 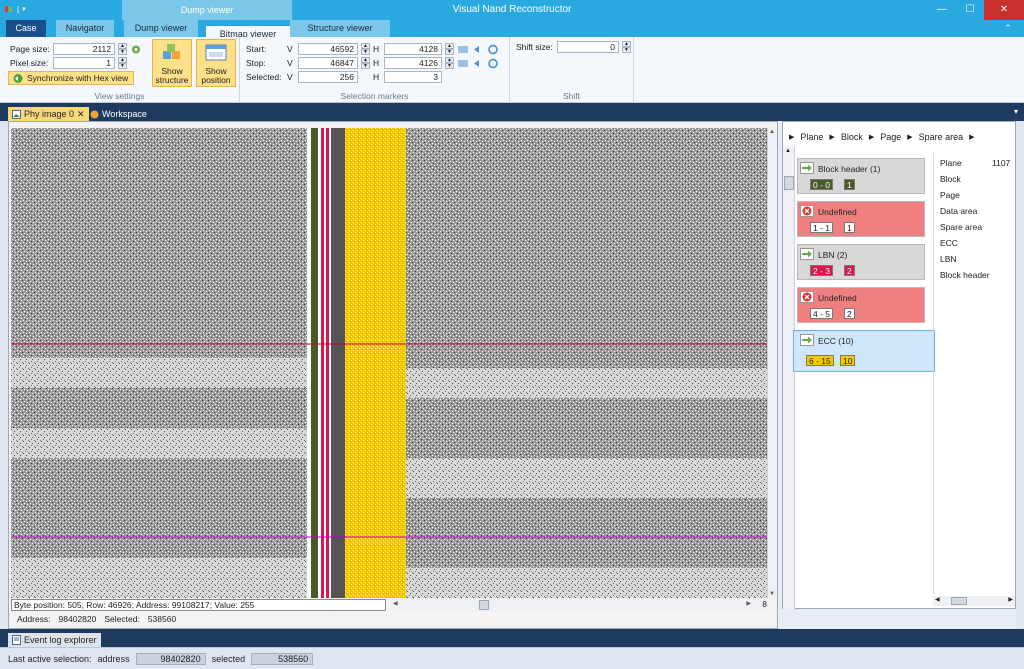 What do you see at coordinates (820, 360) in the screenshot?
I see `card-range: 6 - 15` at bounding box center [820, 360].